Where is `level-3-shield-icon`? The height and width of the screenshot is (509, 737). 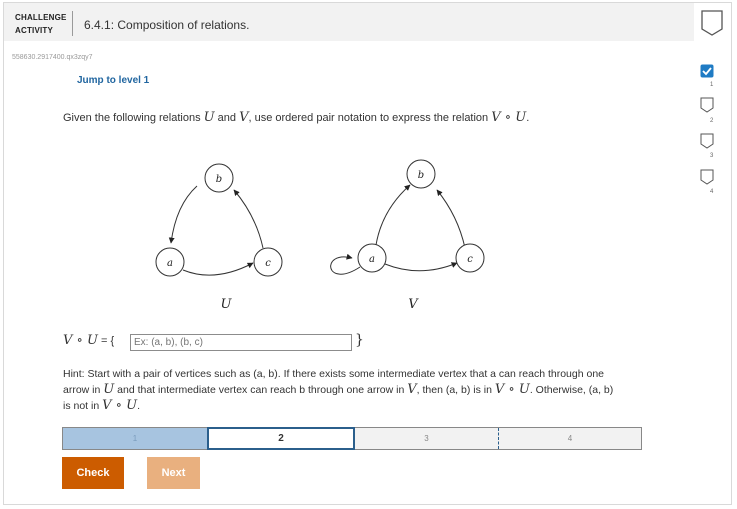 level-3-shield-icon is located at coordinates (707, 141).